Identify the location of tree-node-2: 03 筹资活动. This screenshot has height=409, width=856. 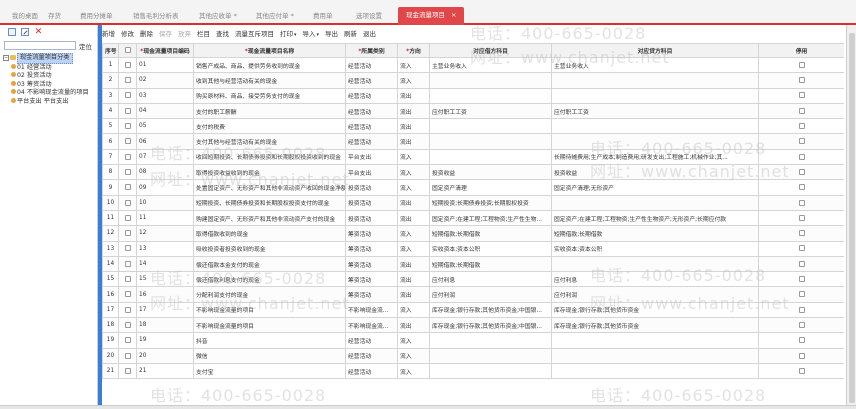
(46, 85).